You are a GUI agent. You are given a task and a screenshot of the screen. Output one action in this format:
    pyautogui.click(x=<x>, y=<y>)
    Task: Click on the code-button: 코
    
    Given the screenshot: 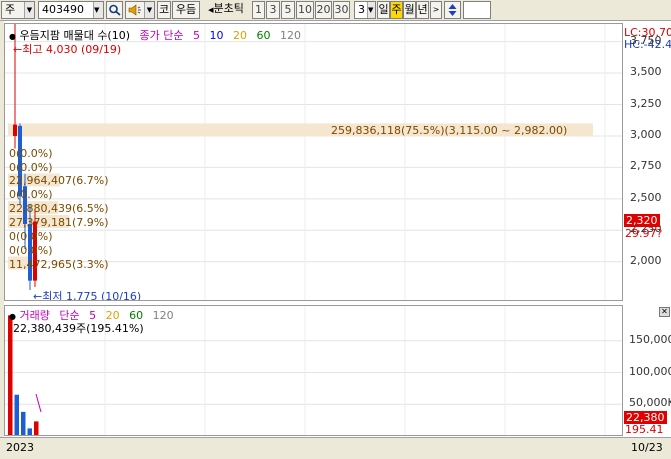 What is the action you would take?
    pyautogui.click(x=164, y=10)
    